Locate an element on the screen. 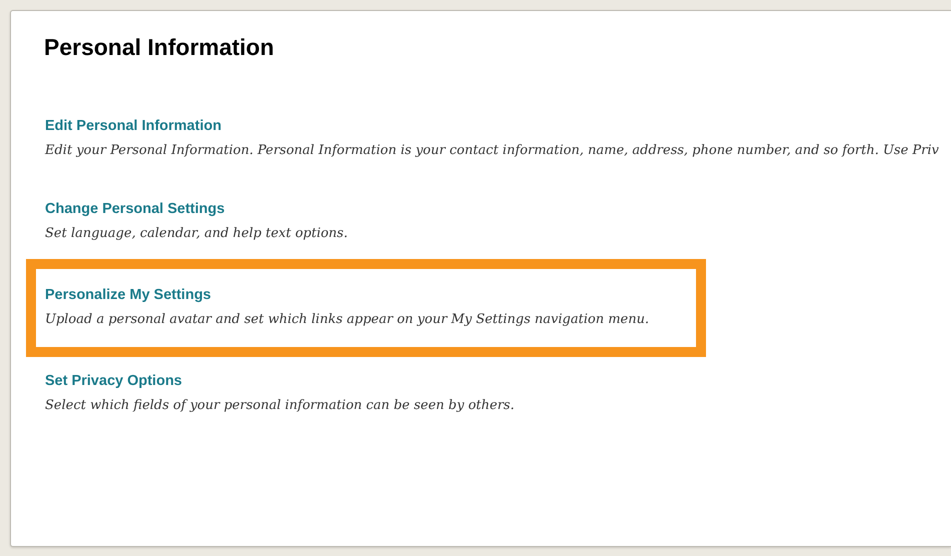 Image resolution: width=951 pixels, height=556 pixels. option-description: Upload a personal avatar and set which links appear on your My Settings navigation menu. is located at coordinates (347, 320).